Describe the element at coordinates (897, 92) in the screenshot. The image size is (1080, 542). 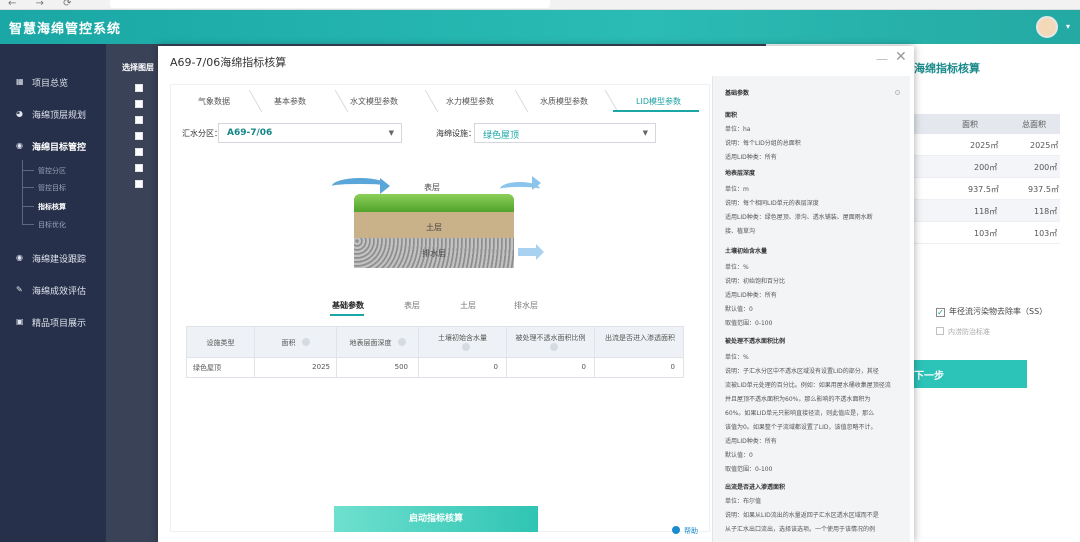
I see `scroll-indicator-icon` at that location.